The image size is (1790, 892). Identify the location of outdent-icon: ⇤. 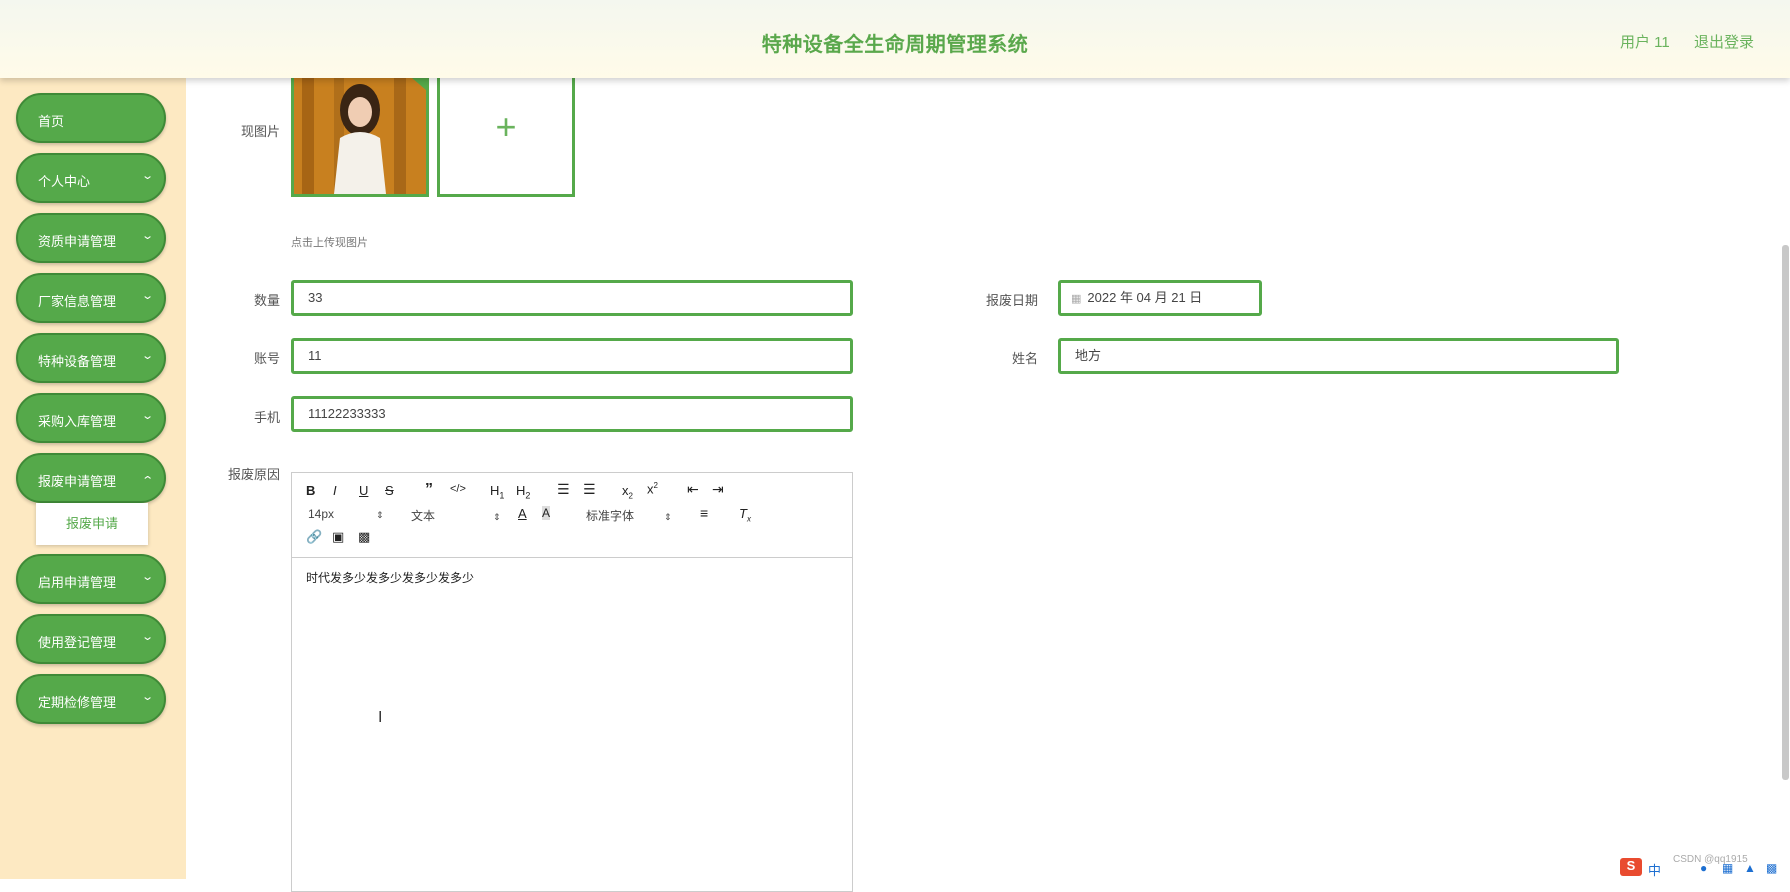
(693, 489).